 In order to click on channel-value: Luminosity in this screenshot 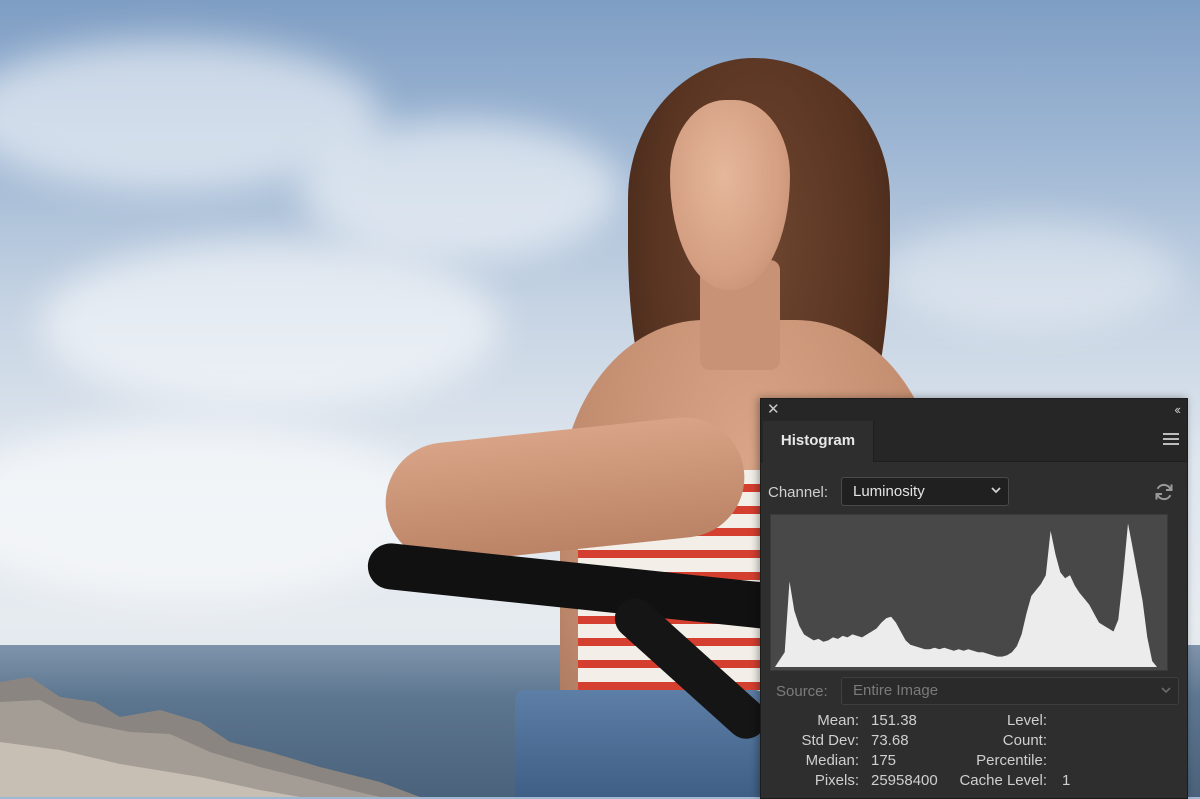, I will do `click(889, 491)`.